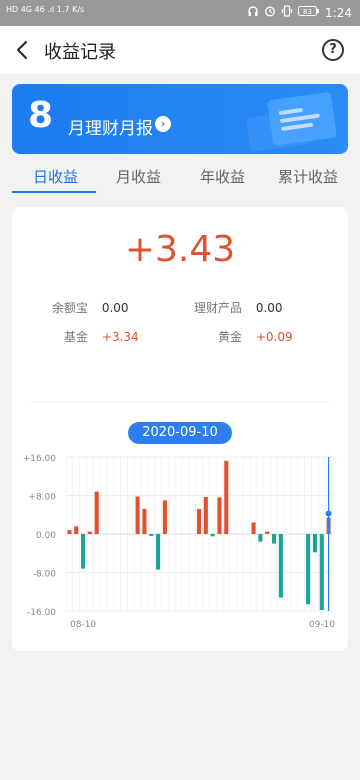  I want to click on tab-yearly: 年收益, so click(222, 176).